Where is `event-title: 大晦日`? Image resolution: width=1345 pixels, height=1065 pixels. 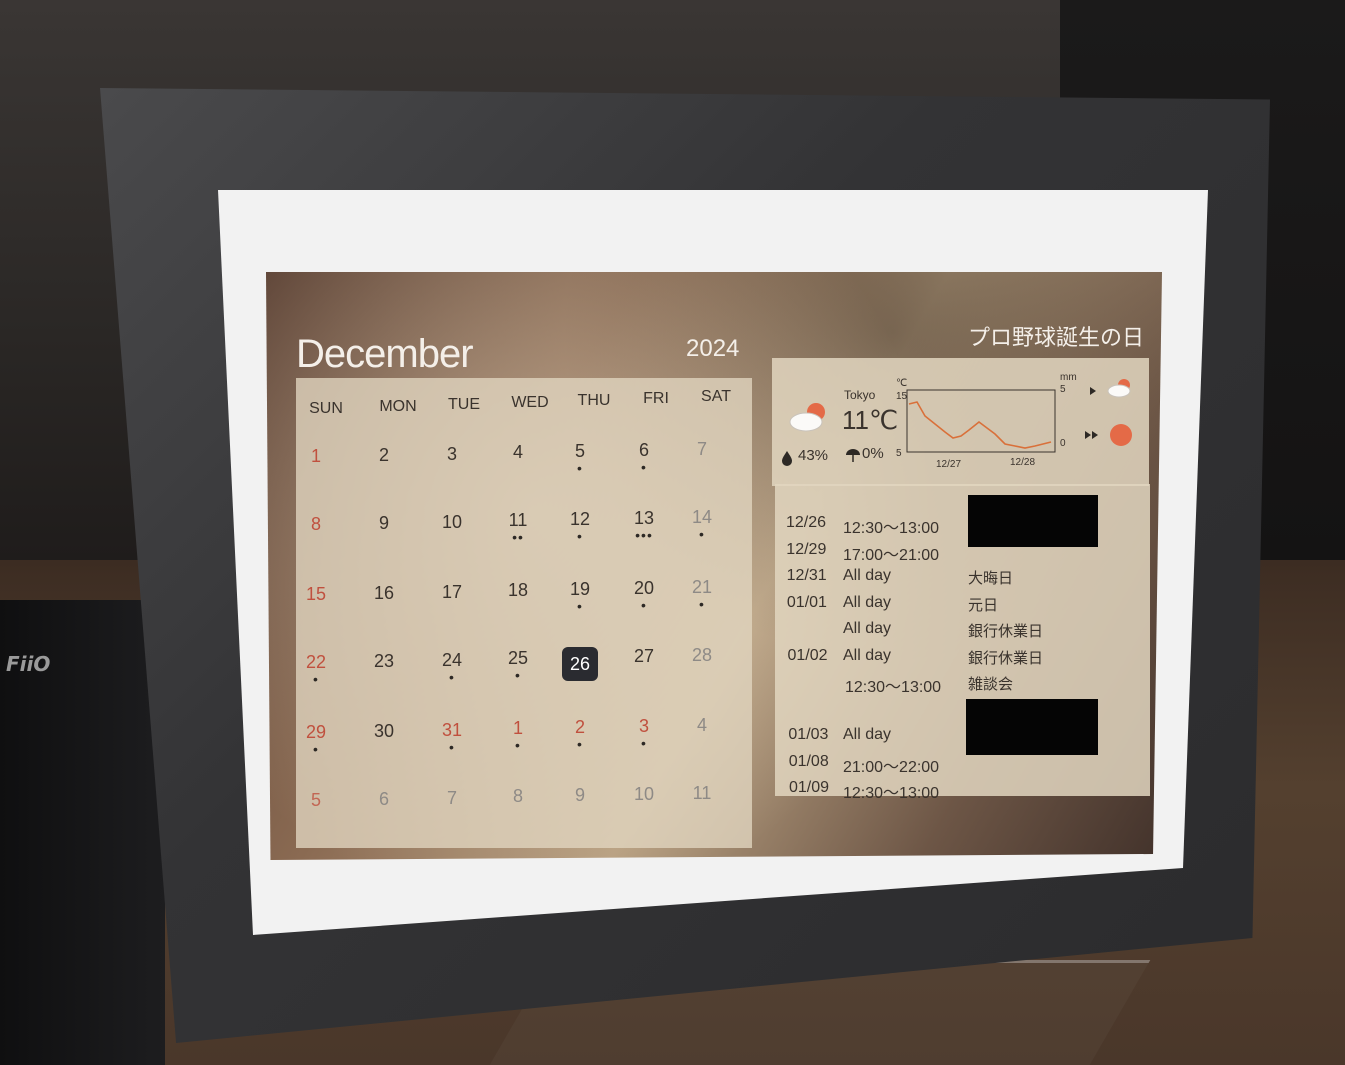
event-title: 大晦日 is located at coordinates (991, 578).